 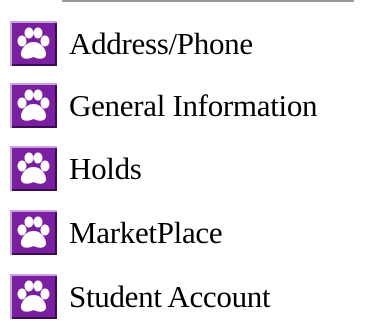 I want to click on top-divider, so click(x=208, y=1).